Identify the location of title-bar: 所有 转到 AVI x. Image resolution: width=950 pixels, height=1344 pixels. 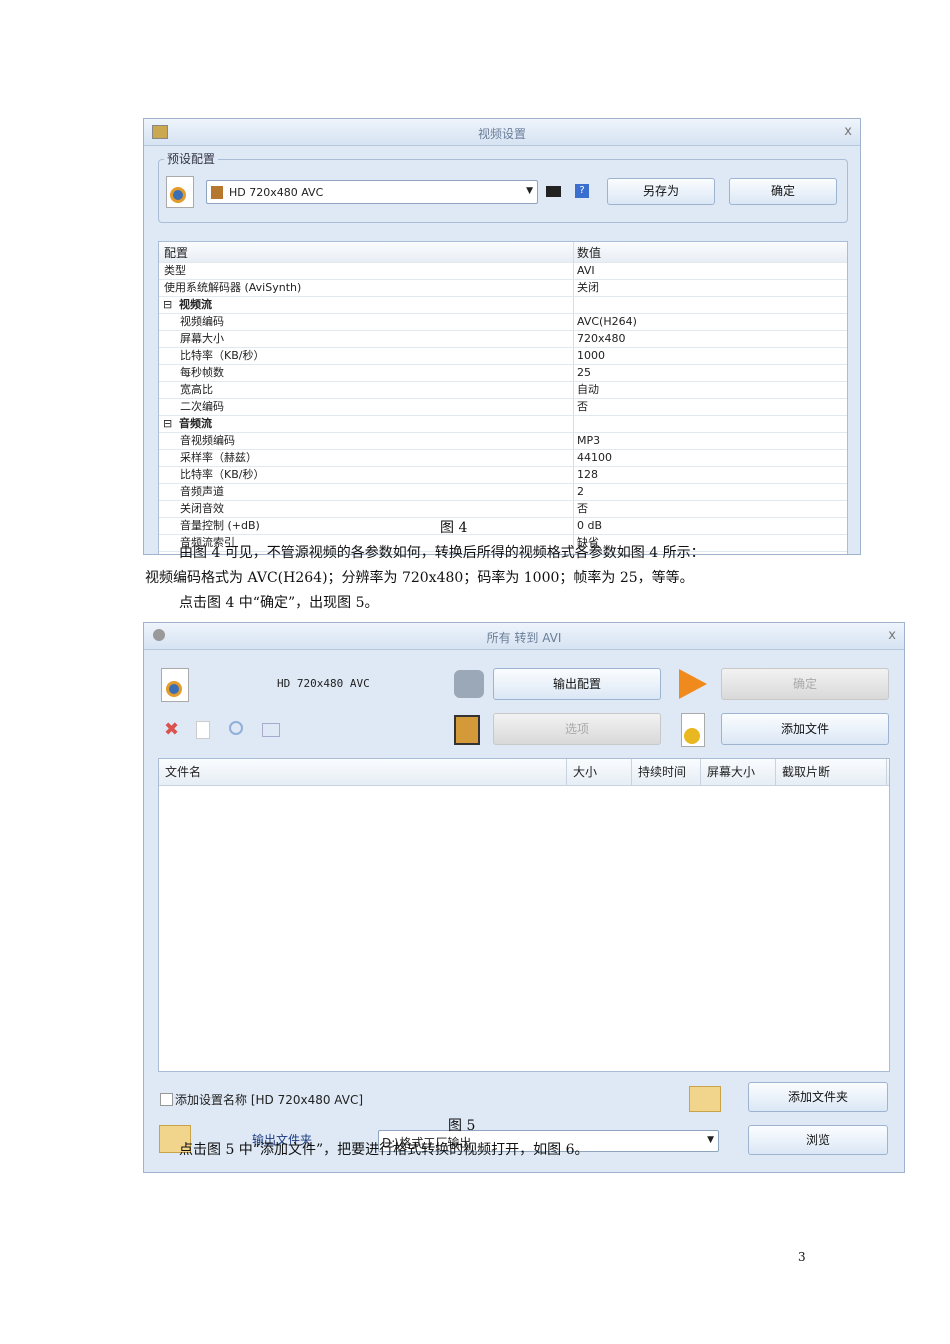
(524, 636).